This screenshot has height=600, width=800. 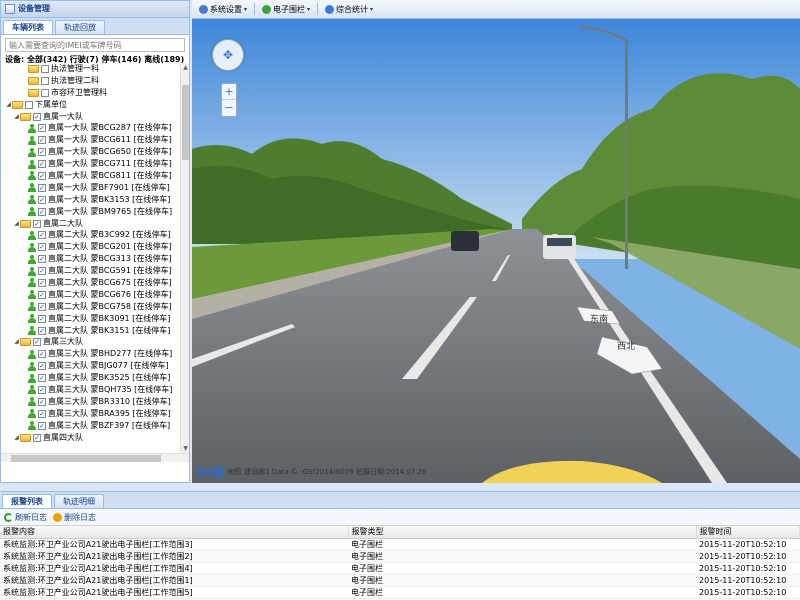 I want to click on zoom-in-button: +, so click(x=229, y=92).